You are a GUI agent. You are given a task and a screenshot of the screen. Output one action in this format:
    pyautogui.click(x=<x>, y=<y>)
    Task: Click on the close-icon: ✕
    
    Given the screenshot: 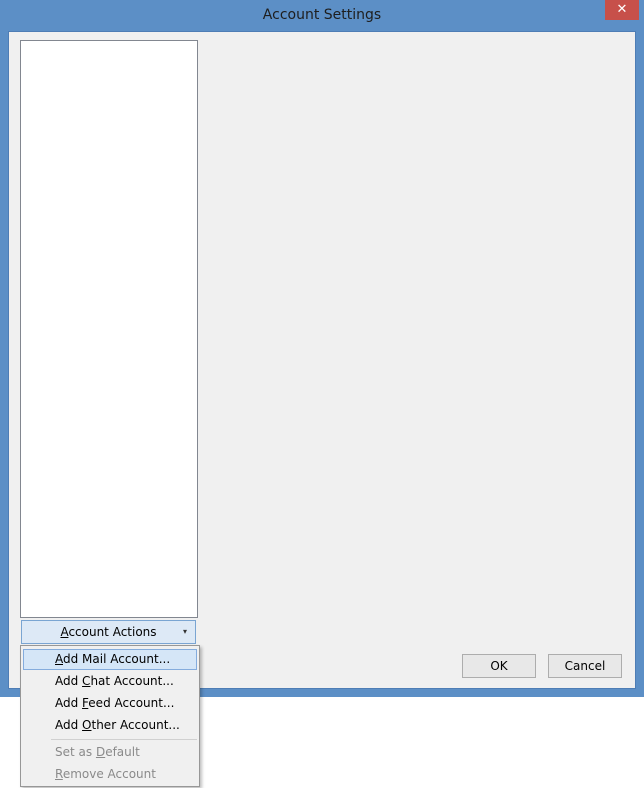 What is the action you would take?
    pyautogui.click(x=622, y=9)
    